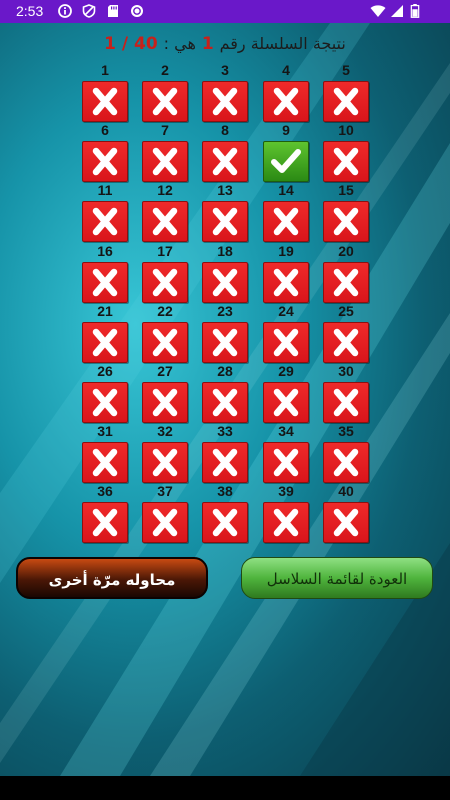 The width and height of the screenshot is (450, 800). I want to click on question-result: 30, so click(346, 393).